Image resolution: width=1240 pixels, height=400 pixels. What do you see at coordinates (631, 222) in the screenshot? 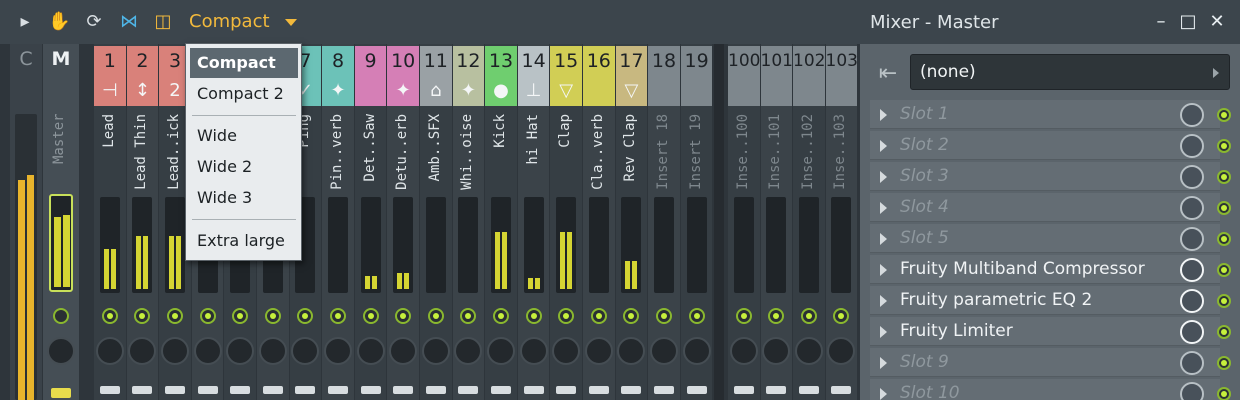
I see `insert-strip: 17 ▽ Rev Clap` at bounding box center [631, 222].